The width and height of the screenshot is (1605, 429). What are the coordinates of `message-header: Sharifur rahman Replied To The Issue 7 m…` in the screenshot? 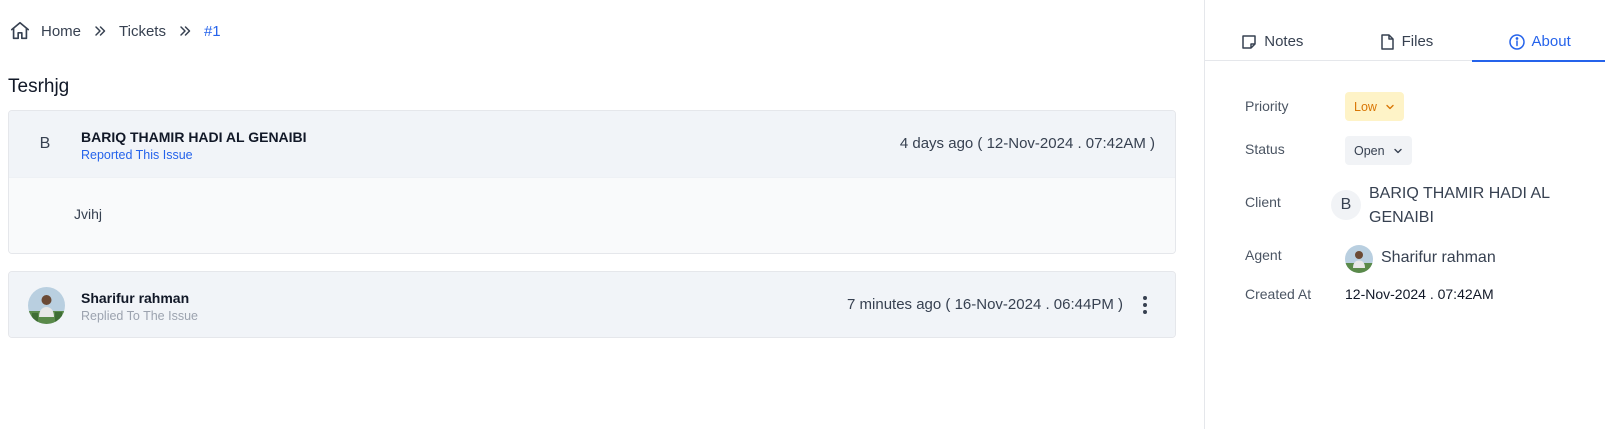 It's located at (592, 304).